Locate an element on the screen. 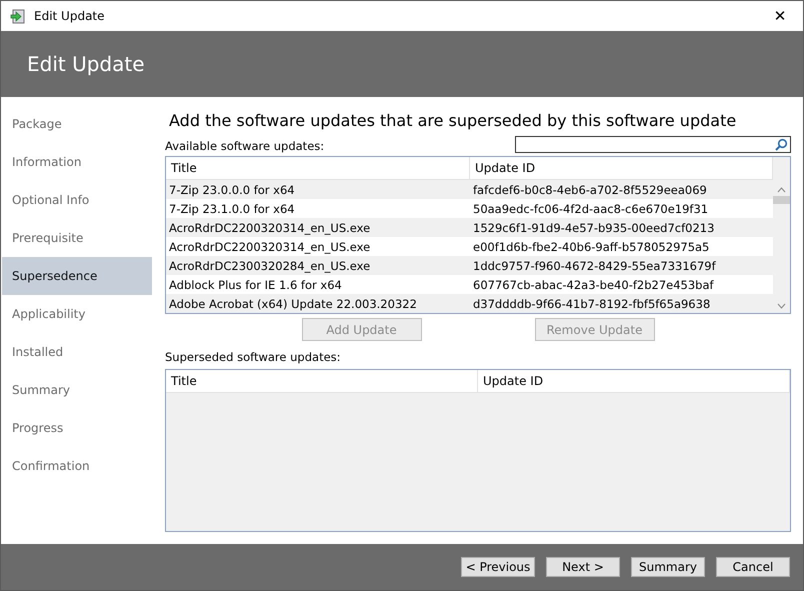 Image resolution: width=804 pixels, height=591 pixels. table-row: 7-Zip 23.0.0.0 for x64 fafcdef6-b0c8-4eb6-a702-8f5529eea069 is located at coordinates (469, 189).